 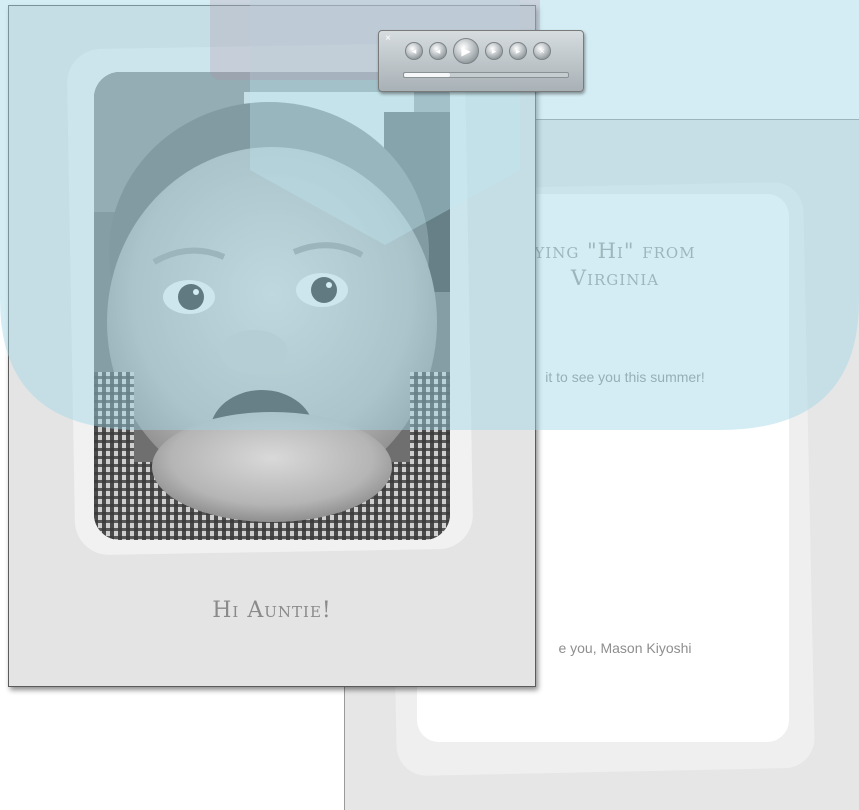 What do you see at coordinates (427, 75) in the screenshot?
I see `playback-progress-fill` at bounding box center [427, 75].